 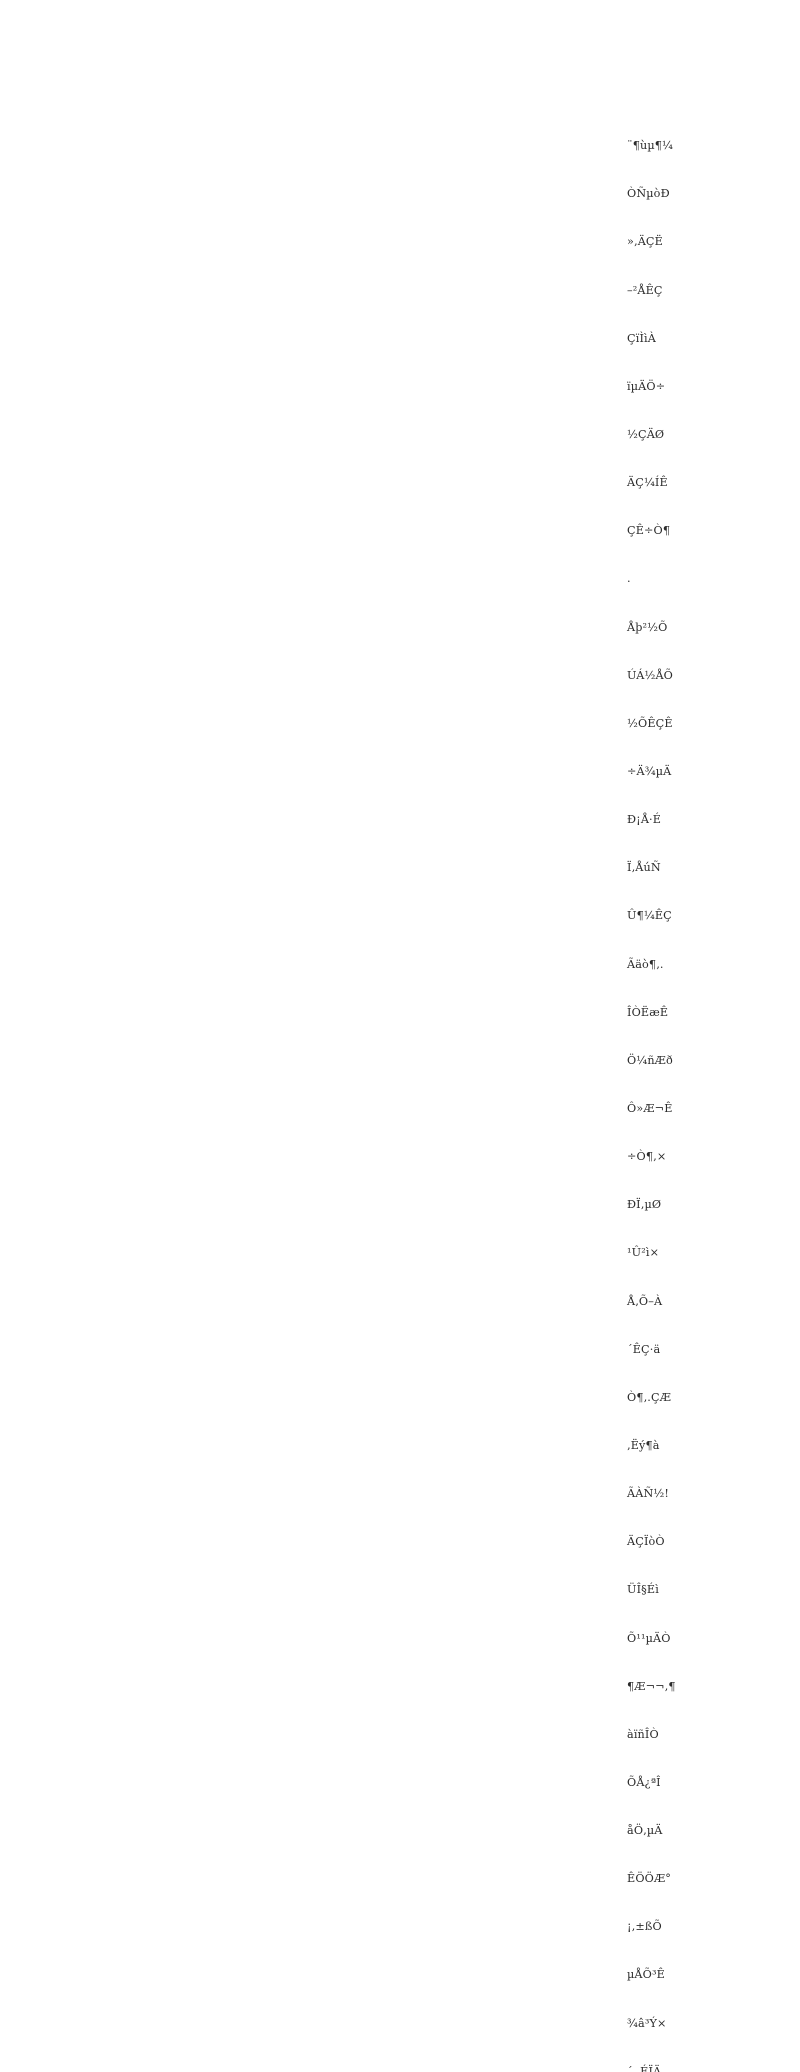 I want to click on text-line: ÚÁ½ÅÕ, so click(x=650, y=675).